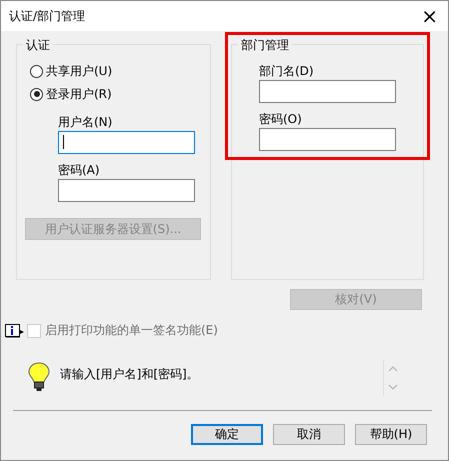 This screenshot has width=449, height=461. Describe the element at coordinates (126, 142) in the screenshot. I see `username-field` at that location.